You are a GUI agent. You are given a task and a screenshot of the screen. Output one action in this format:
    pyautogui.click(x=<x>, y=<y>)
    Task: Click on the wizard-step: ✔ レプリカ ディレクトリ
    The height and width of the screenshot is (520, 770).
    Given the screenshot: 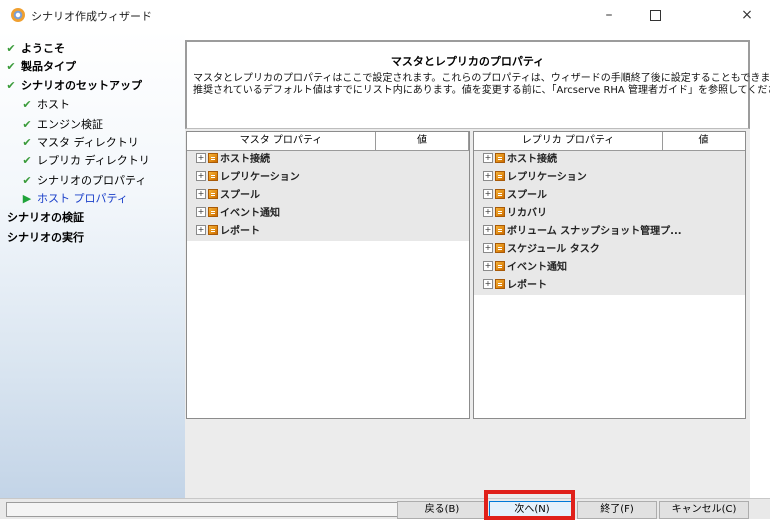 What is the action you would take?
    pyautogui.click(x=85, y=161)
    